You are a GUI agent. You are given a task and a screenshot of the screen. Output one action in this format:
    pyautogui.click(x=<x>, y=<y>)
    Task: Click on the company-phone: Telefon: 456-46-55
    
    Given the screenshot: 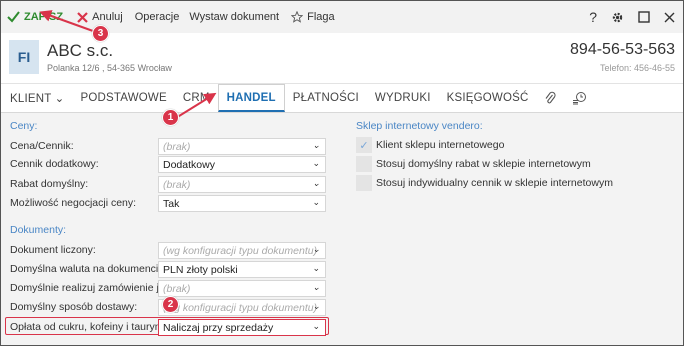 What is the action you would take?
    pyautogui.click(x=637, y=68)
    